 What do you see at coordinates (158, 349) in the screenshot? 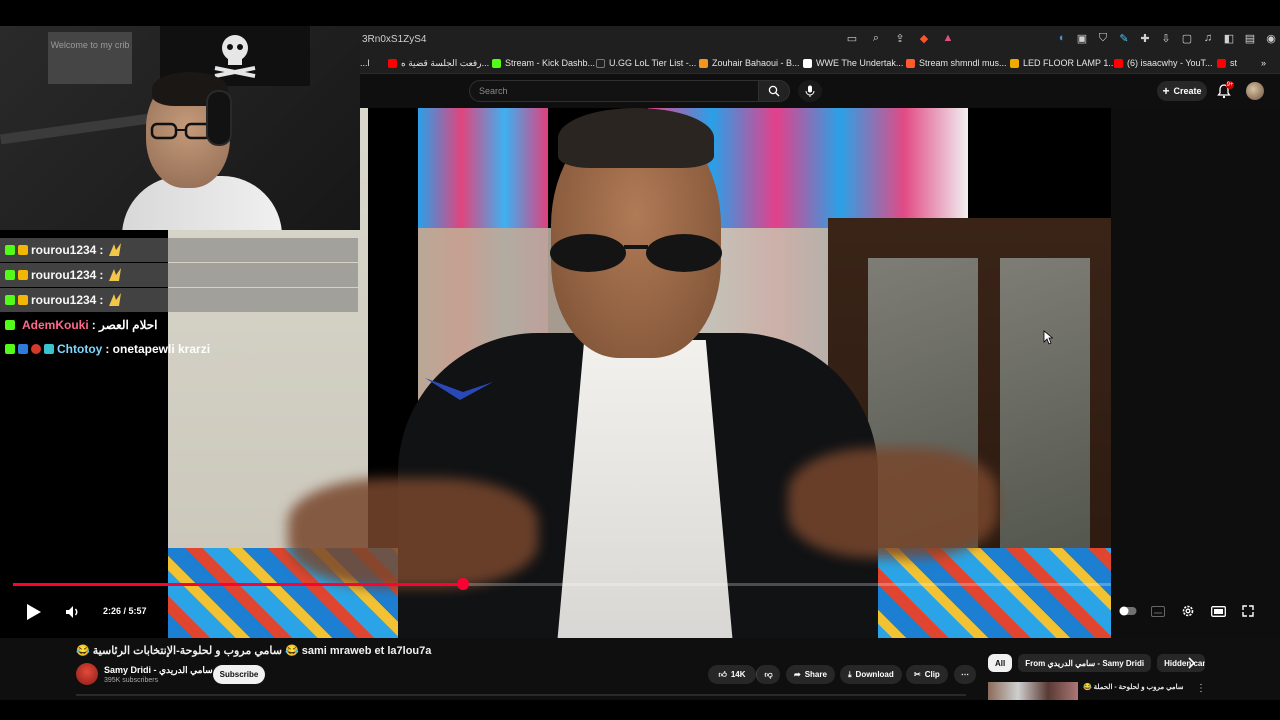
I see `chat-text: : onetapewli krarzi` at bounding box center [158, 349].